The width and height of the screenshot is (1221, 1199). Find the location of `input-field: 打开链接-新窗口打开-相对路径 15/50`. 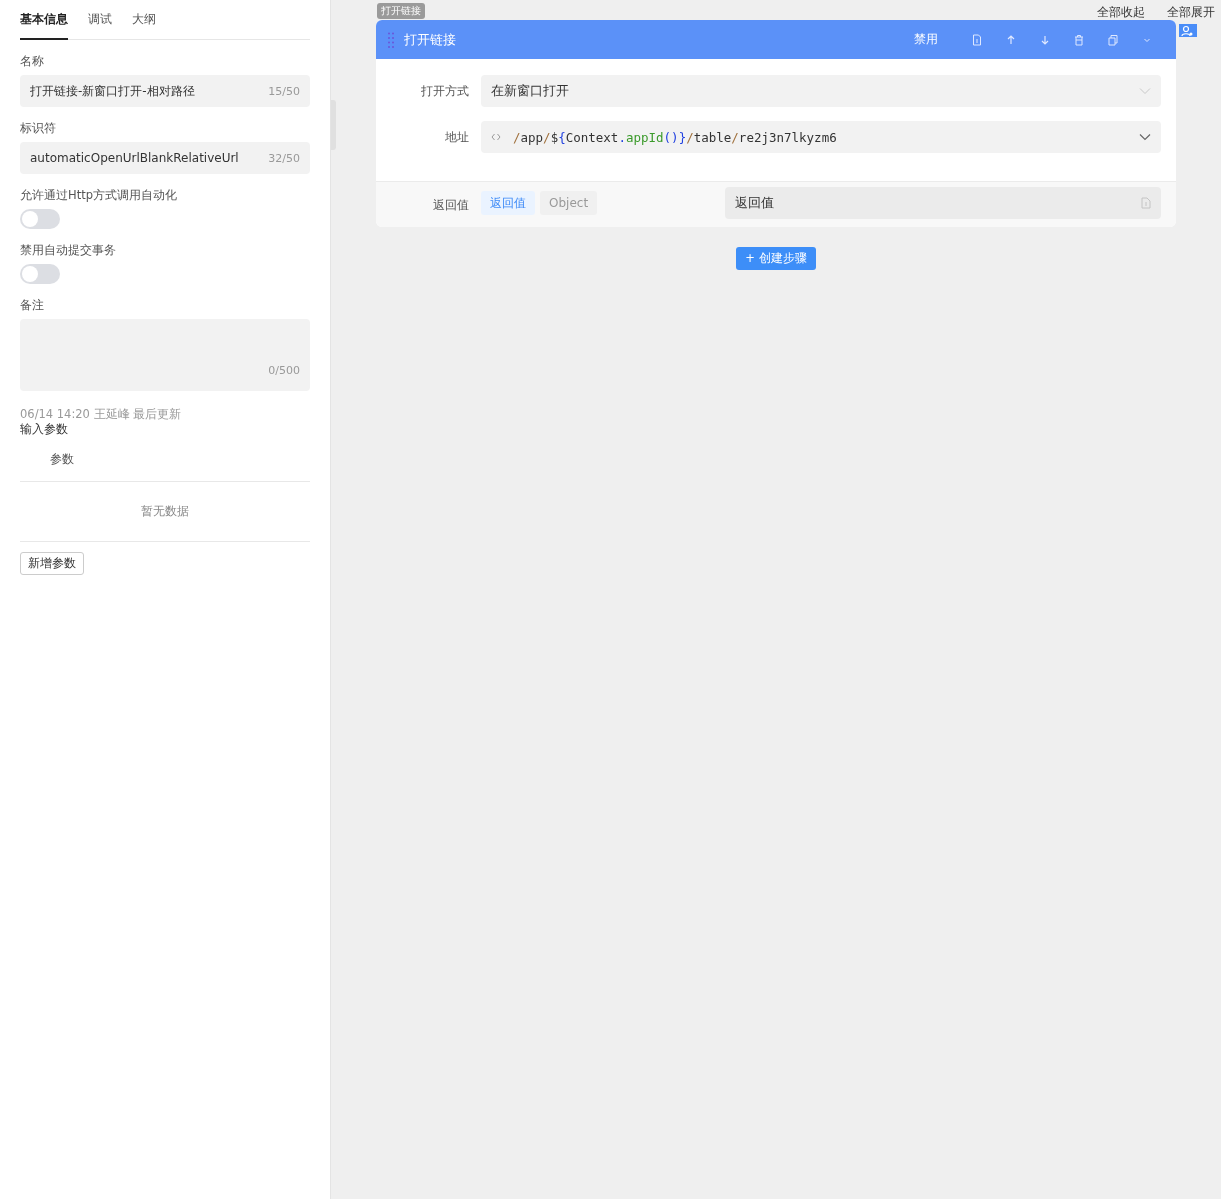

input-field: 打开链接-新窗口打开-相对路径 15/50 is located at coordinates (165, 91).